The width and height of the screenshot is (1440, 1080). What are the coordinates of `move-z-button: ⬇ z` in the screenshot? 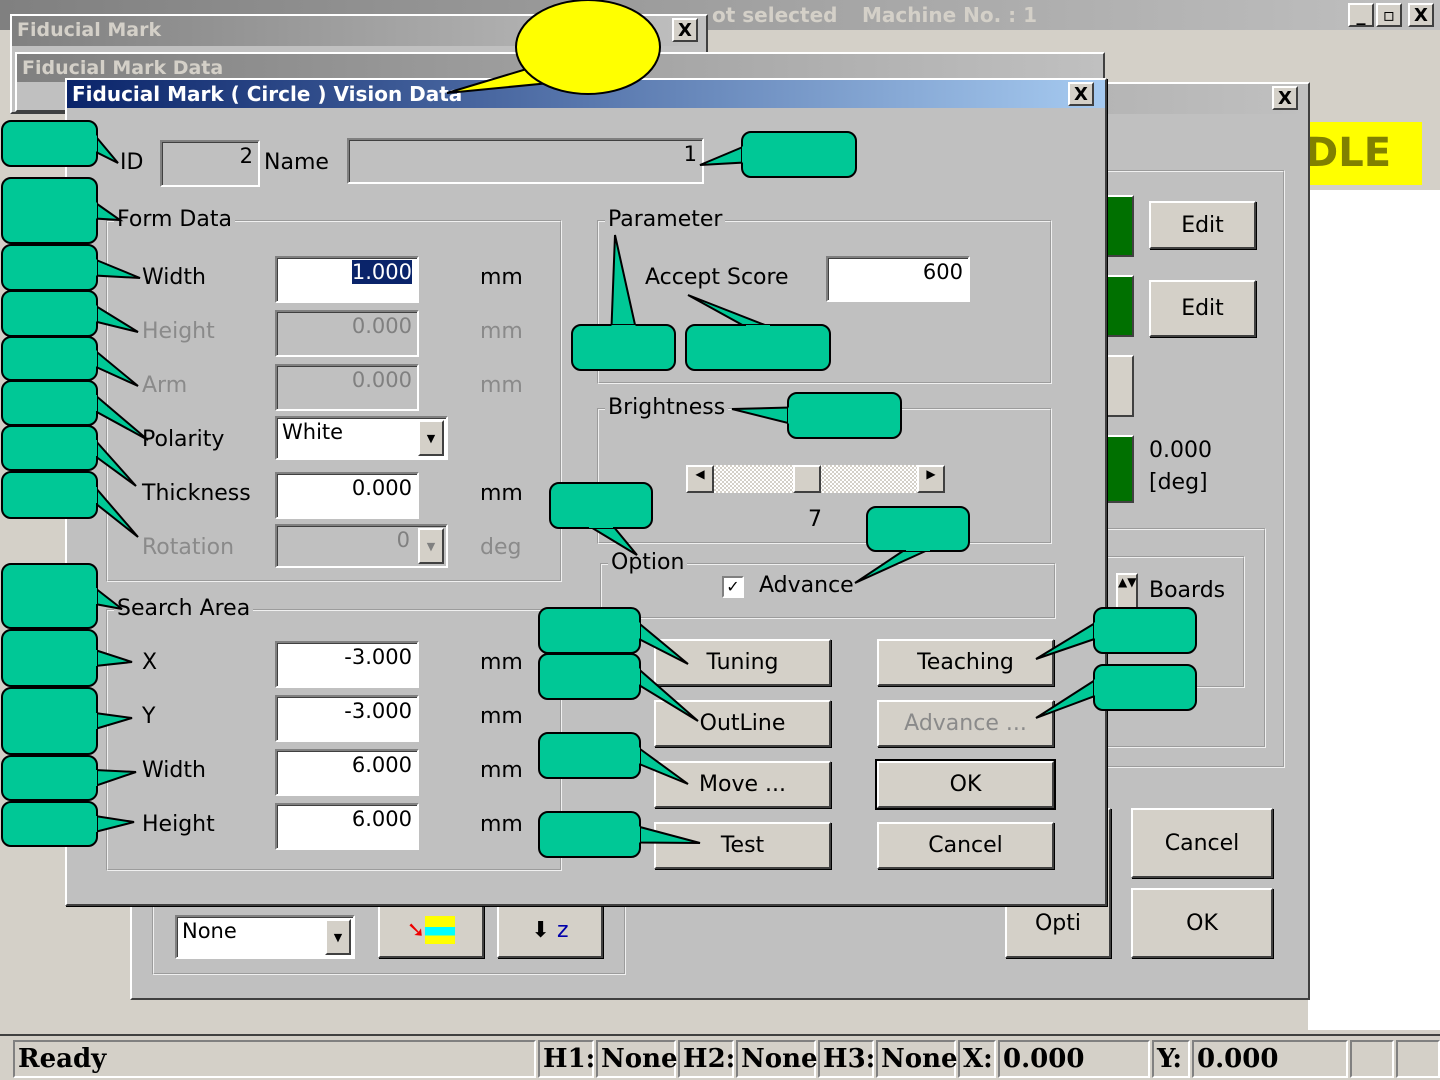 It's located at (550, 930).